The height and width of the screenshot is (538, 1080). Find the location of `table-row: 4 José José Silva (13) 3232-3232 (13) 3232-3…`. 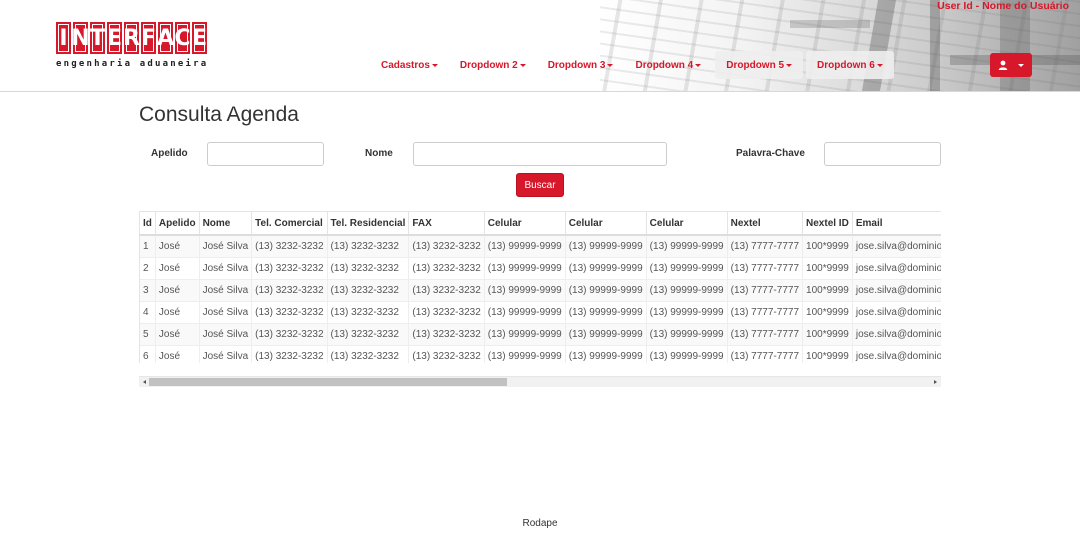

table-row: 4 José José Silva (13) 3232-3232 (13) 3232-3… is located at coordinates (540, 312).